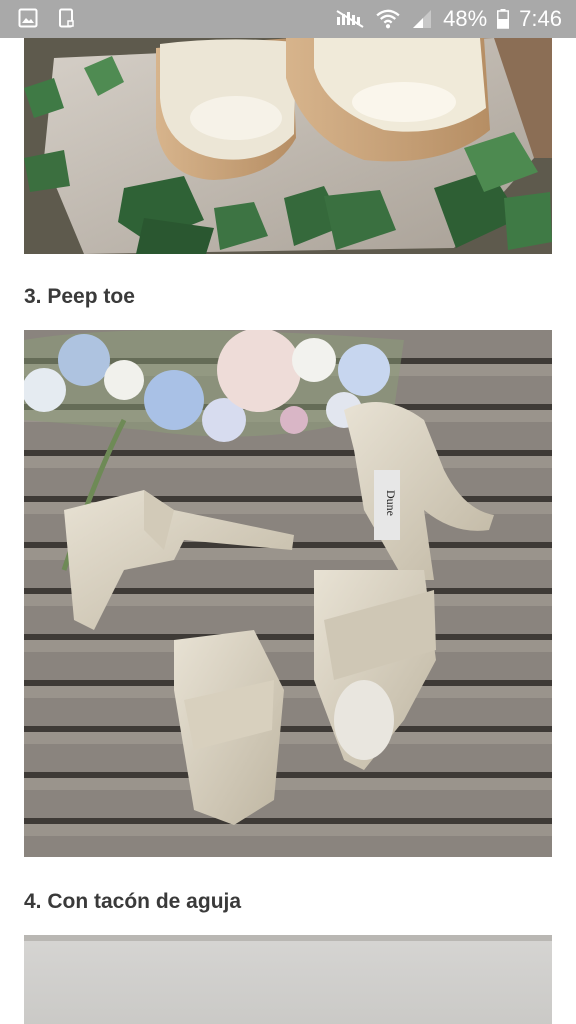  Describe the element at coordinates (133, 901) in the screenshot. I see `section-heading-stiletto: 4. Con tacón de aguja` at that location.